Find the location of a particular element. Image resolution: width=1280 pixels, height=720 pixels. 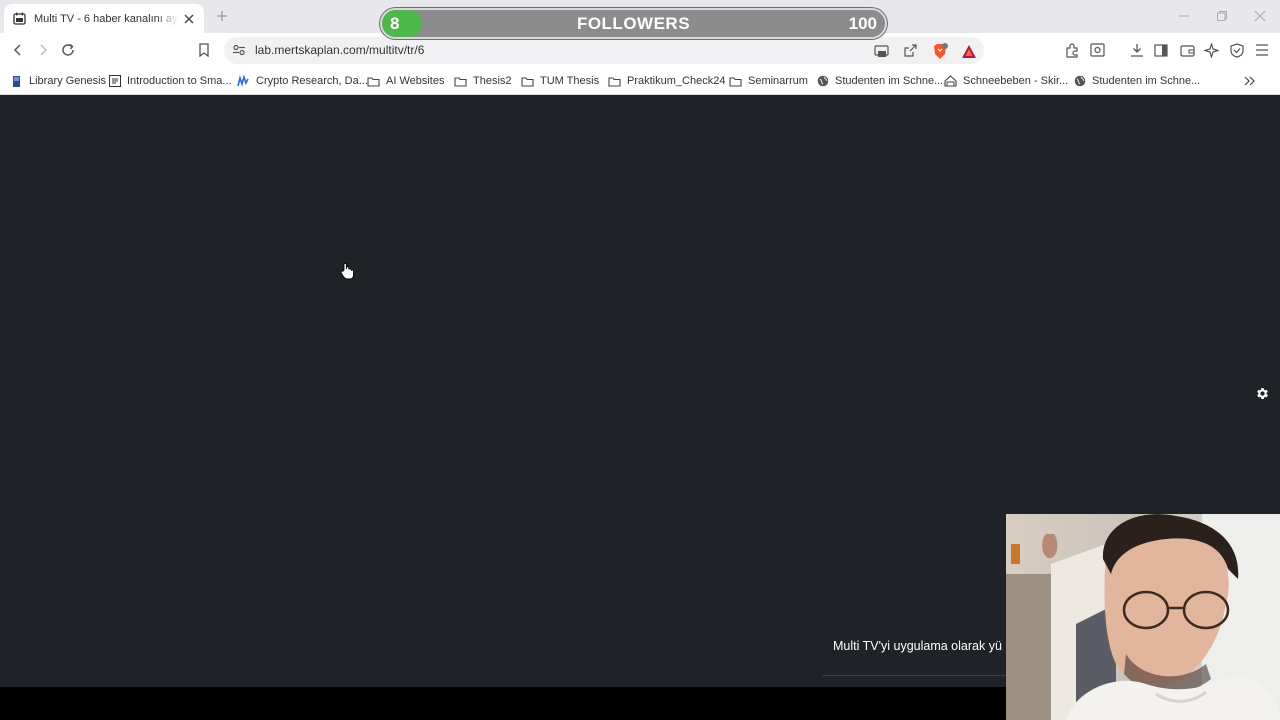

minimize-icon is located at coordinates (1184, 16).